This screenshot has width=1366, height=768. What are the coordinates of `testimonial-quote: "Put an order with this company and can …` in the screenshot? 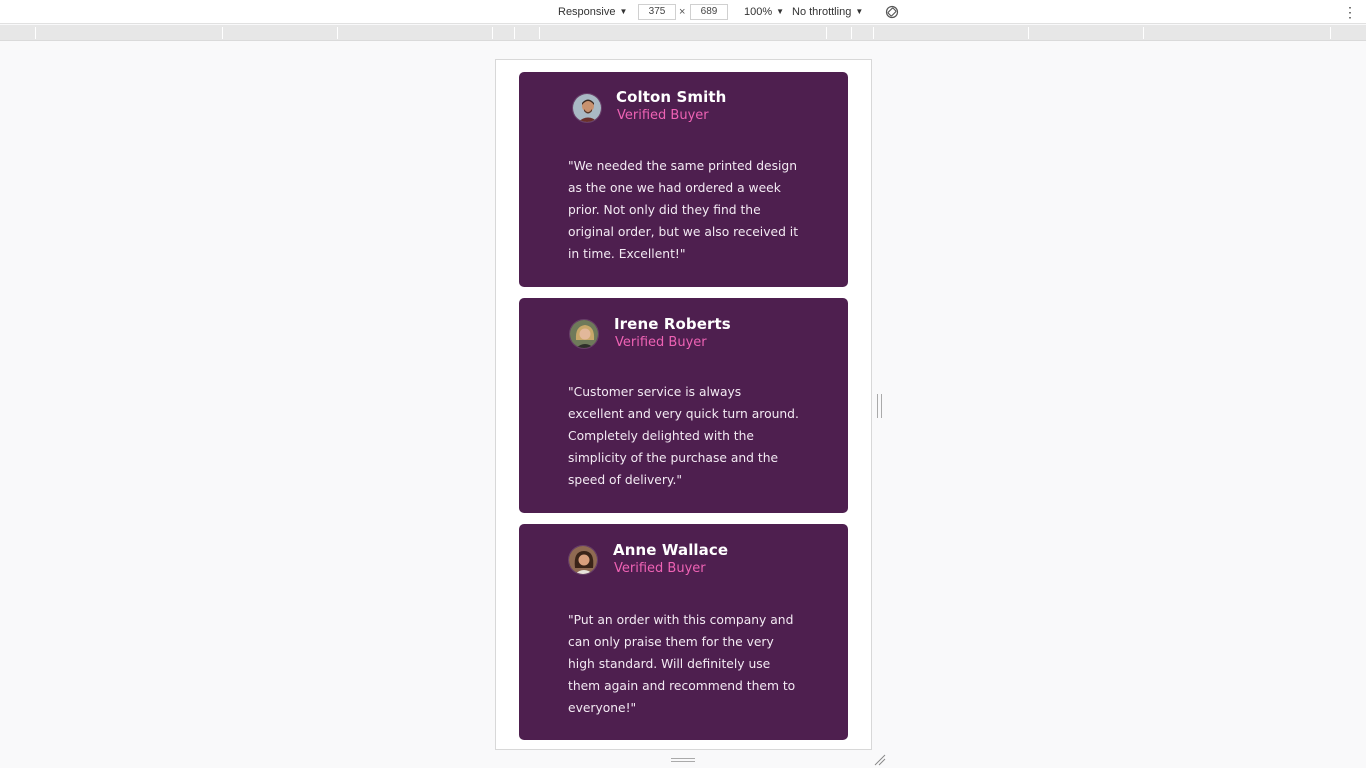 It's located at (682, 664).